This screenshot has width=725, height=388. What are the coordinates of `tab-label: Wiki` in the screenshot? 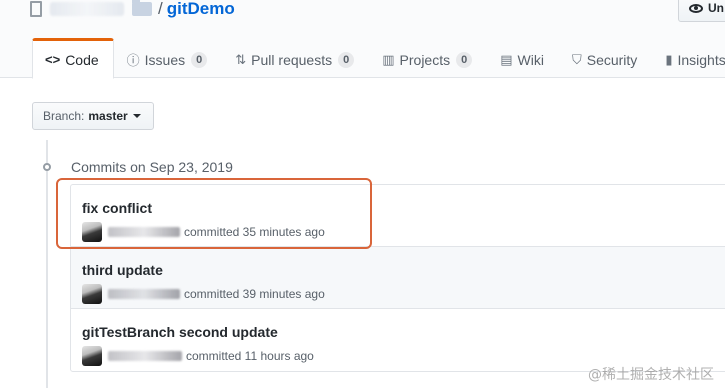 It's located at (530, 59).